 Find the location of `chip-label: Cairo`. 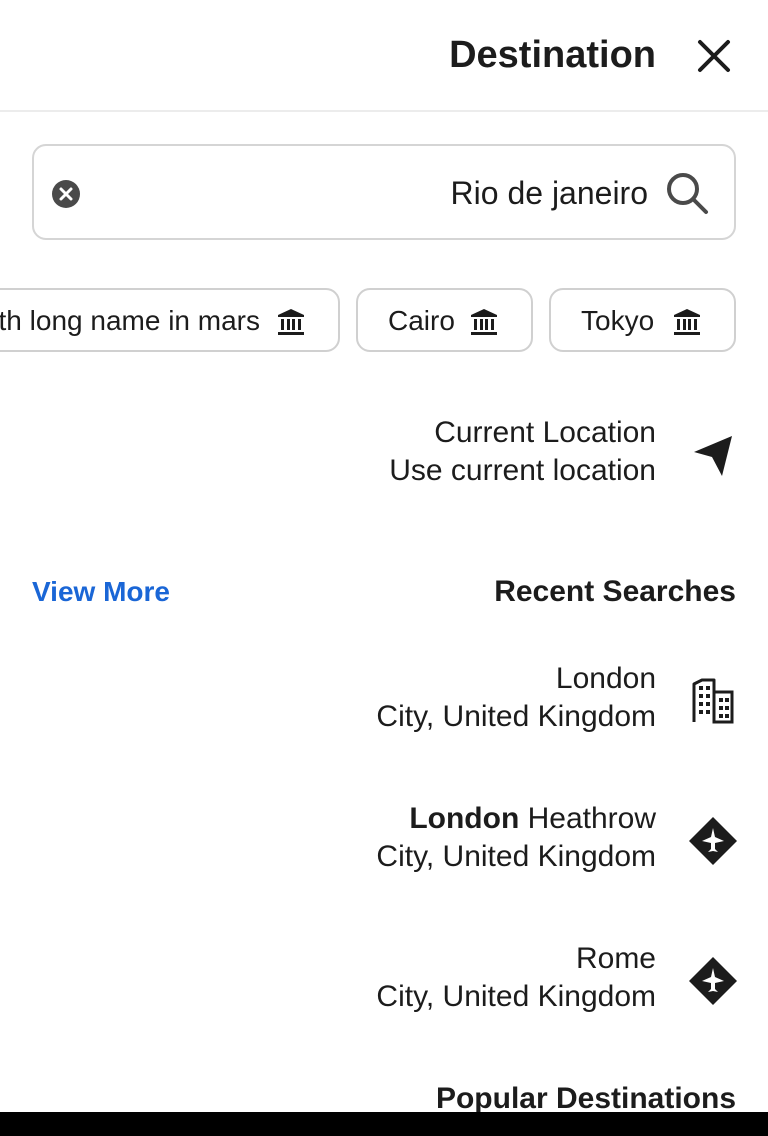

chip-label: Cairo is located at coordinates (421, 320).